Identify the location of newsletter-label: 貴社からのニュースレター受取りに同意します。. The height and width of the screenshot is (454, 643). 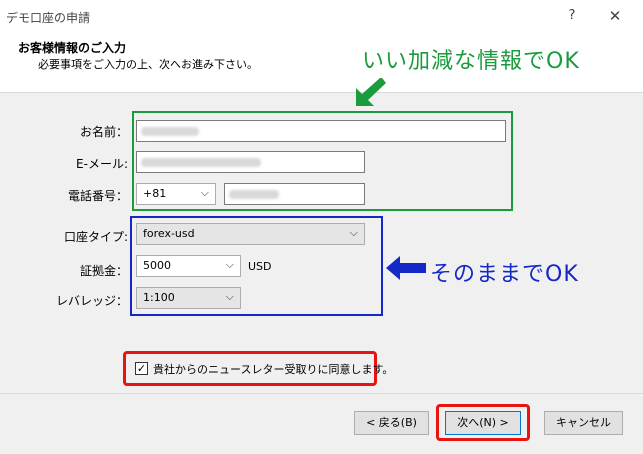
(273, 369).